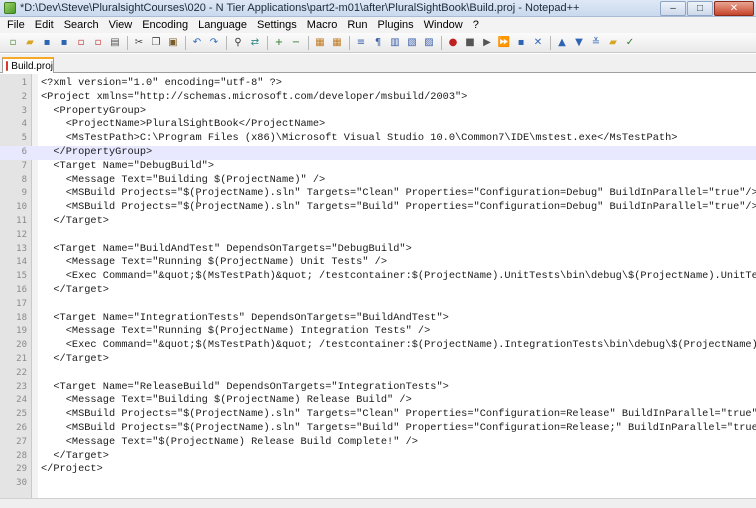 This screenshot has width=756, height=508. Describe the element at coordinates (357, 25) in the screenshot. I see `menu-run: Run` at that location.